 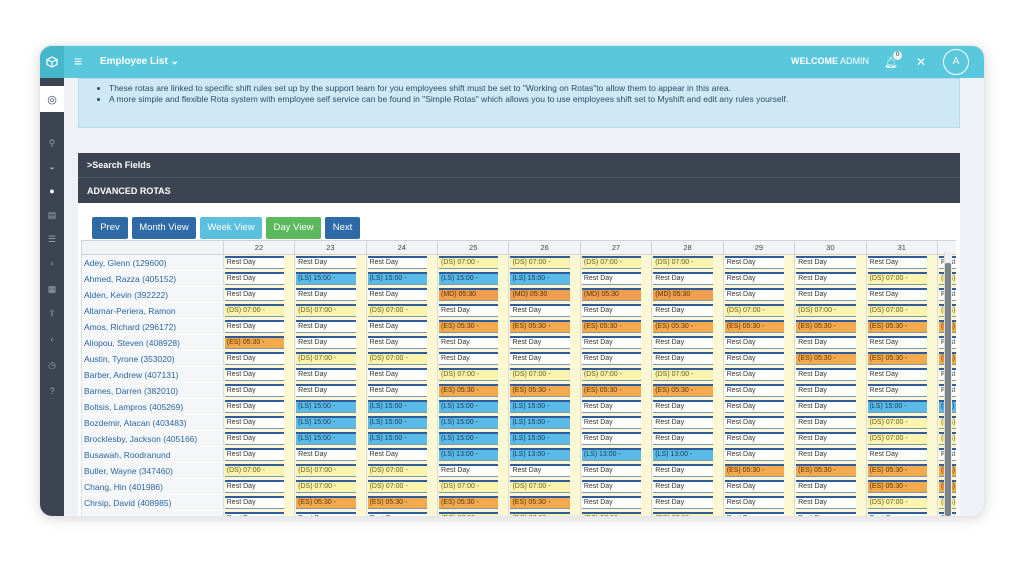 I want to click on dashboard-icon: ◒, so click(x=52, y=167).